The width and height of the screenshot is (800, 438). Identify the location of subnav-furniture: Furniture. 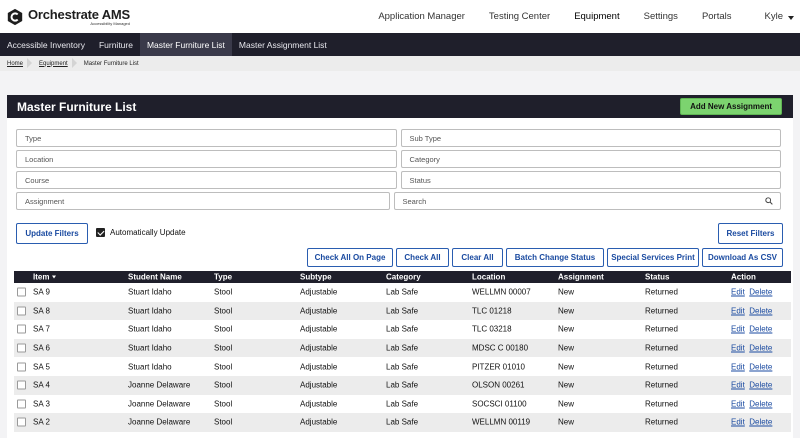
(116, 44).